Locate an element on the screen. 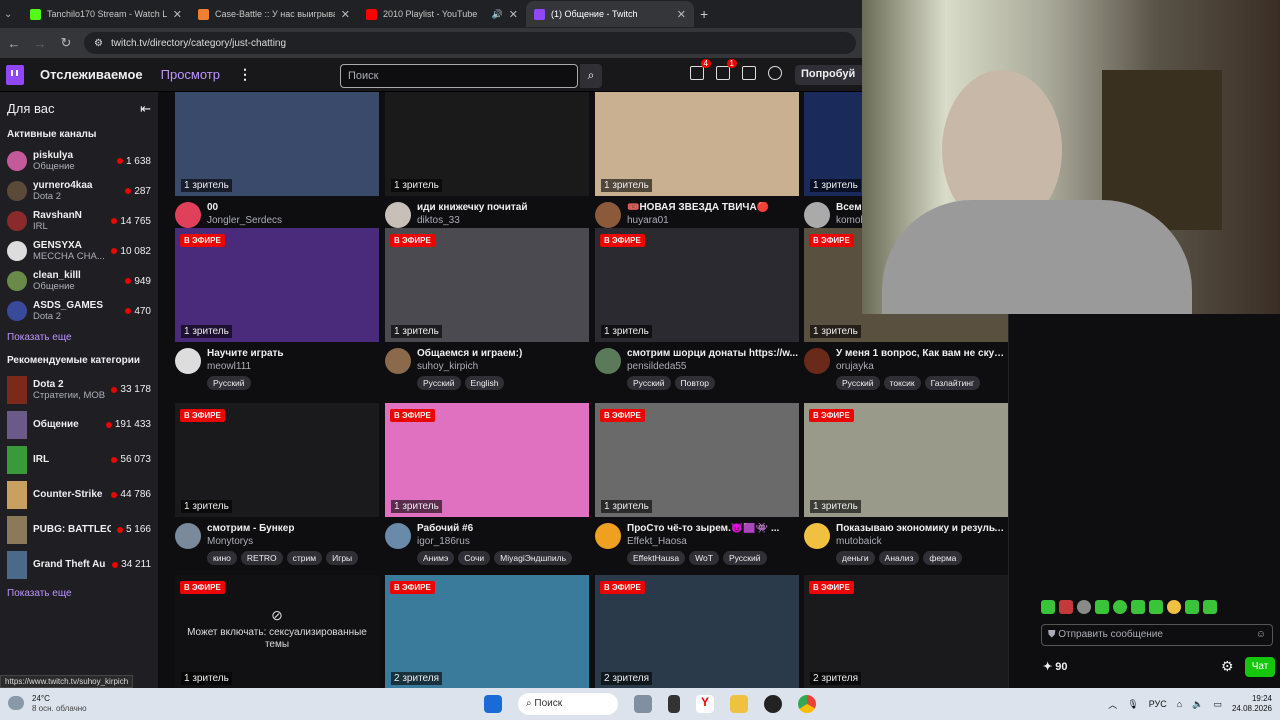  search-input: Поиск is located at coordinates (459, 76).